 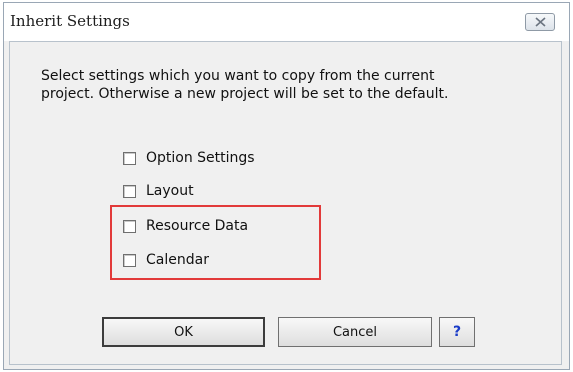 What do you see at coordinates (70, 21) in the screenshot?
I see `window-title: Inherit Settings` at bounding box center [70, 21].